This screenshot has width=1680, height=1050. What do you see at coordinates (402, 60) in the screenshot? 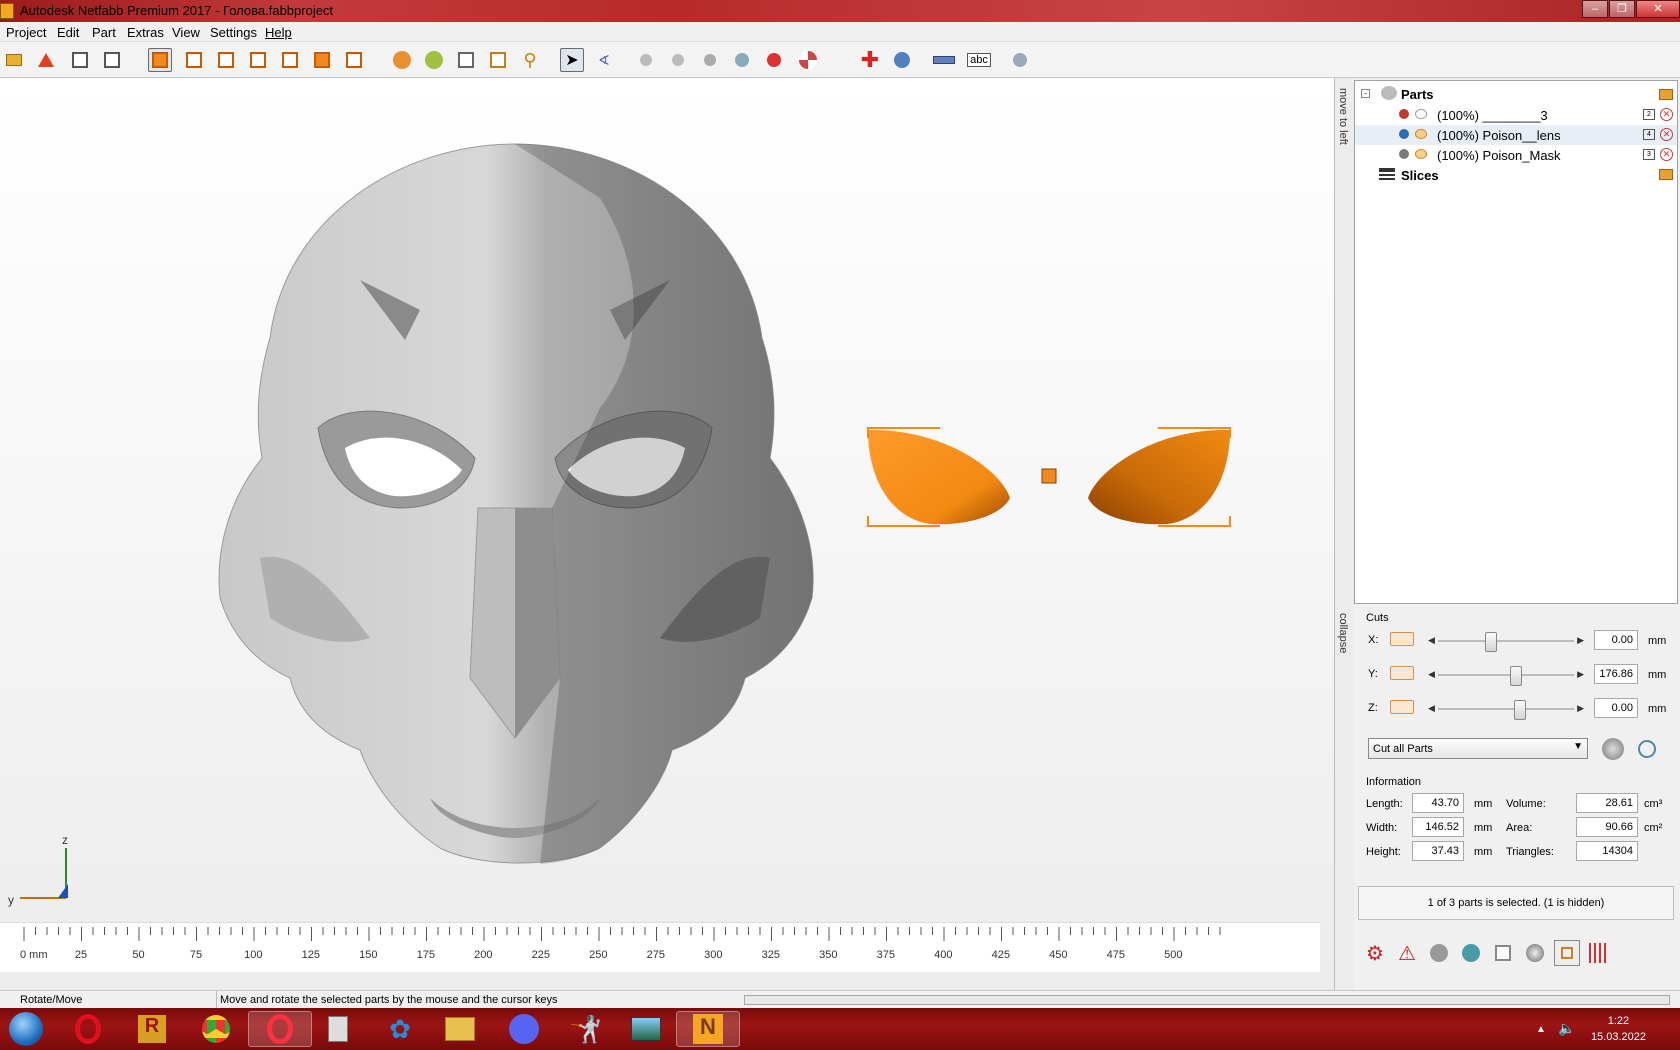
I see `zoom-selected-icon` at bounding box center [402, 60].